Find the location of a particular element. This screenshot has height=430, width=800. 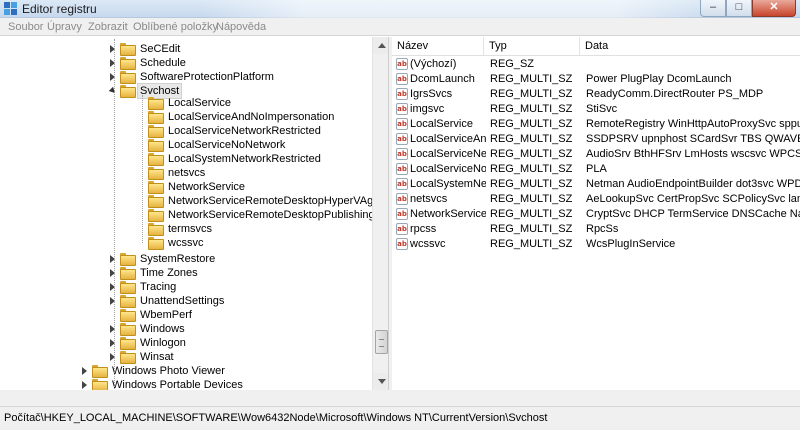

scroll-down-icon is located at coordinates (380, 381).